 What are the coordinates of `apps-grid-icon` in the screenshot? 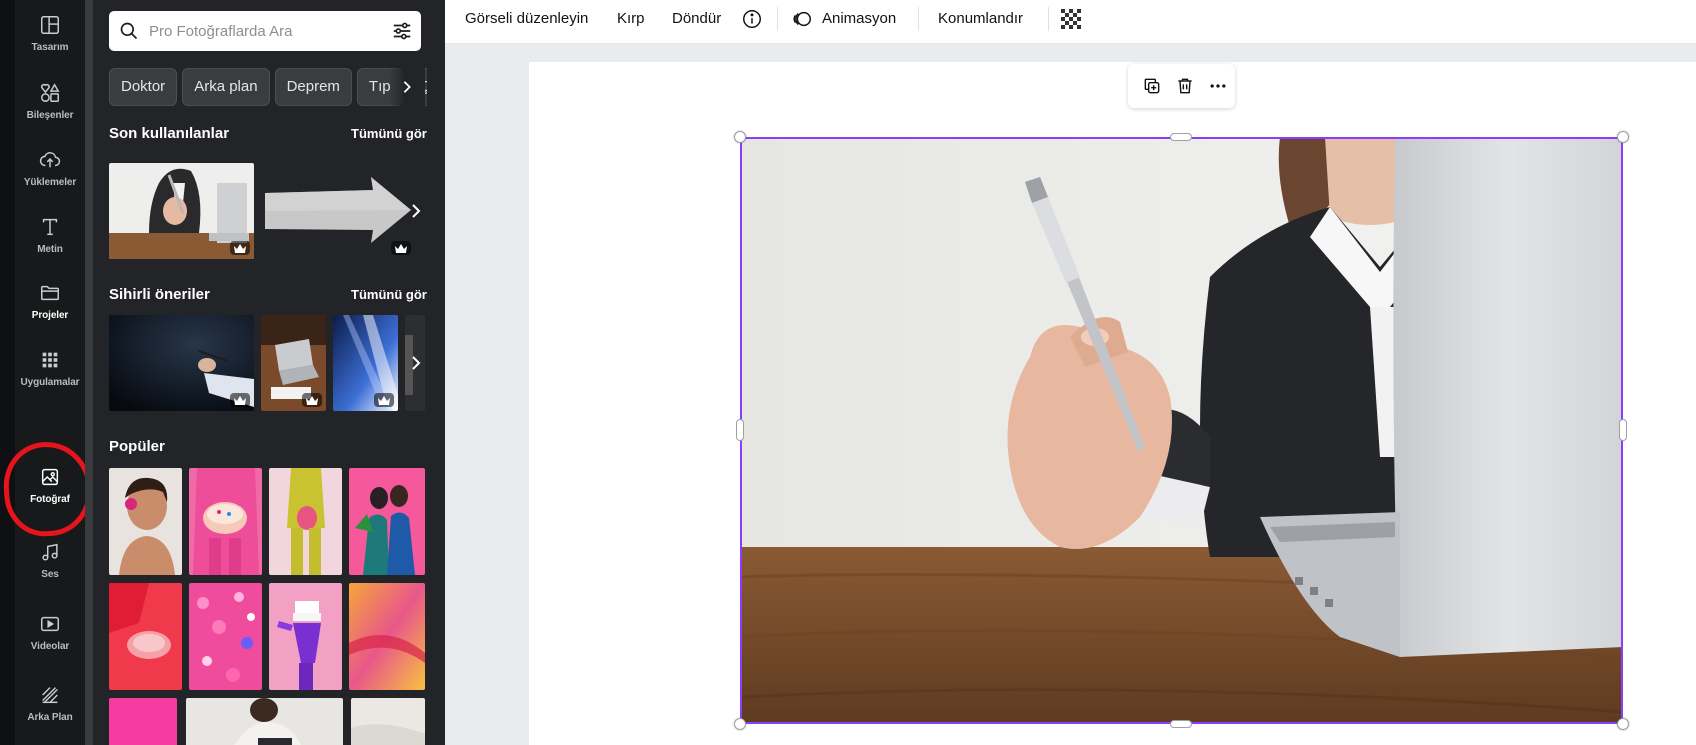 It's located at (50, 360).